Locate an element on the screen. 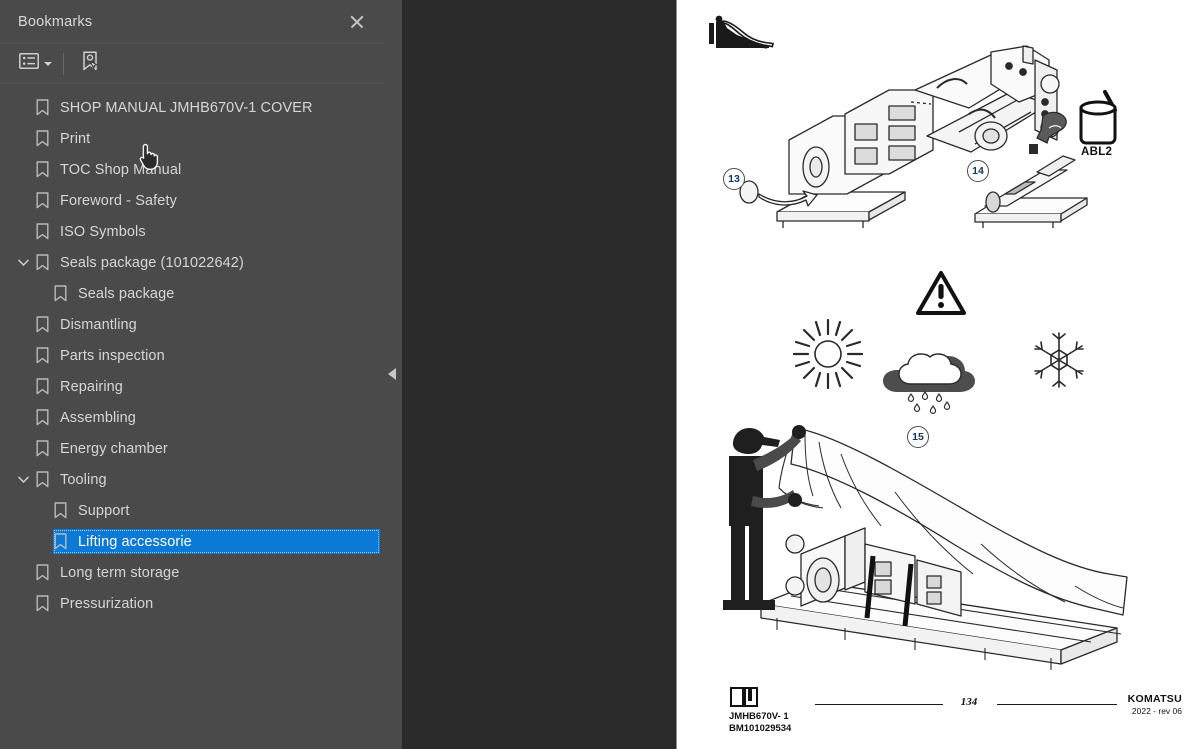 The width and height of the screenshot is (1200, 749). footer-rule-right is located at coordinates (1057, 704).